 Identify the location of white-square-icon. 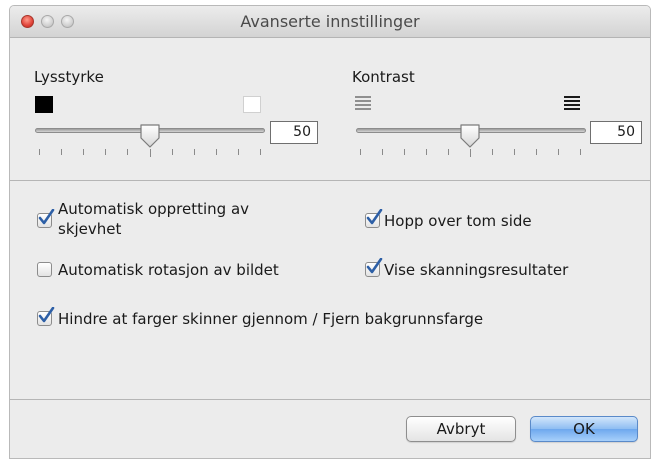
(252, 104).